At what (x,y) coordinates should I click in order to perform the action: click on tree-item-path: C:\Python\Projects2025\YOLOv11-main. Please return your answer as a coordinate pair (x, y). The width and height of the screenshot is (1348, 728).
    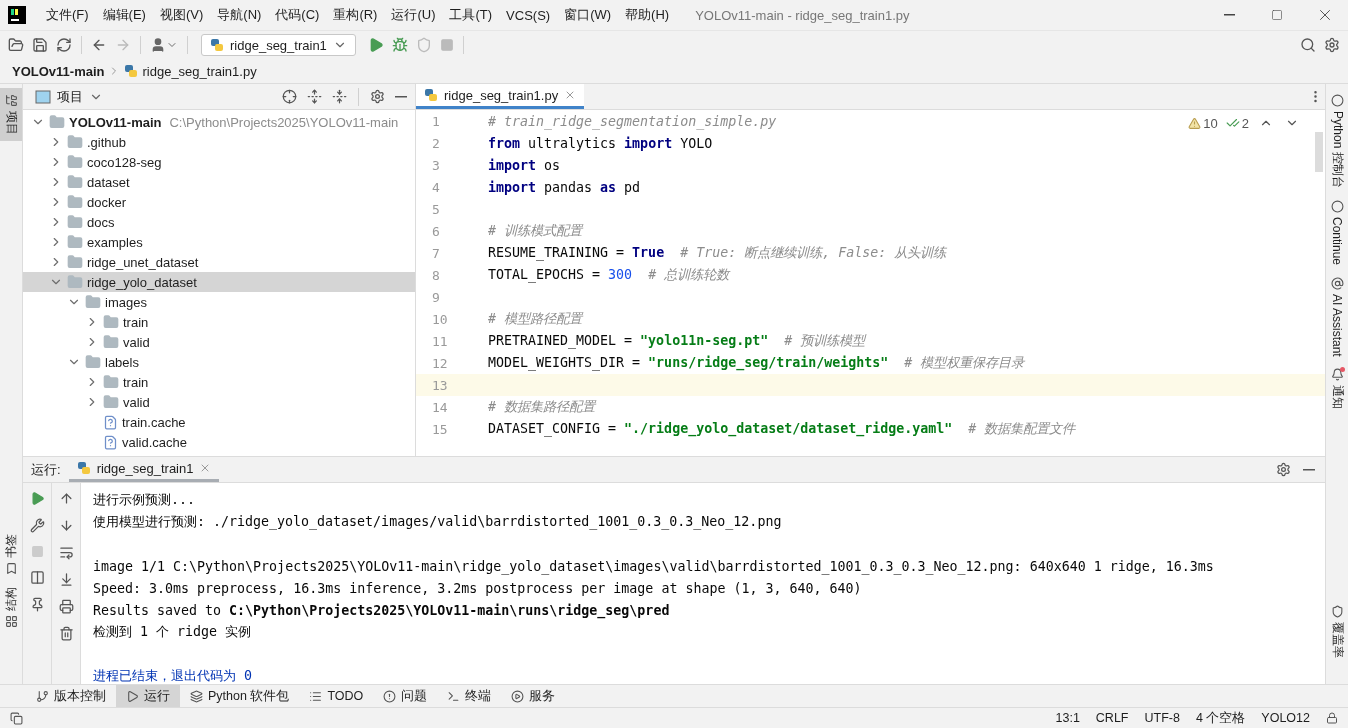
    Looking at the image, I should click on (284, 122).